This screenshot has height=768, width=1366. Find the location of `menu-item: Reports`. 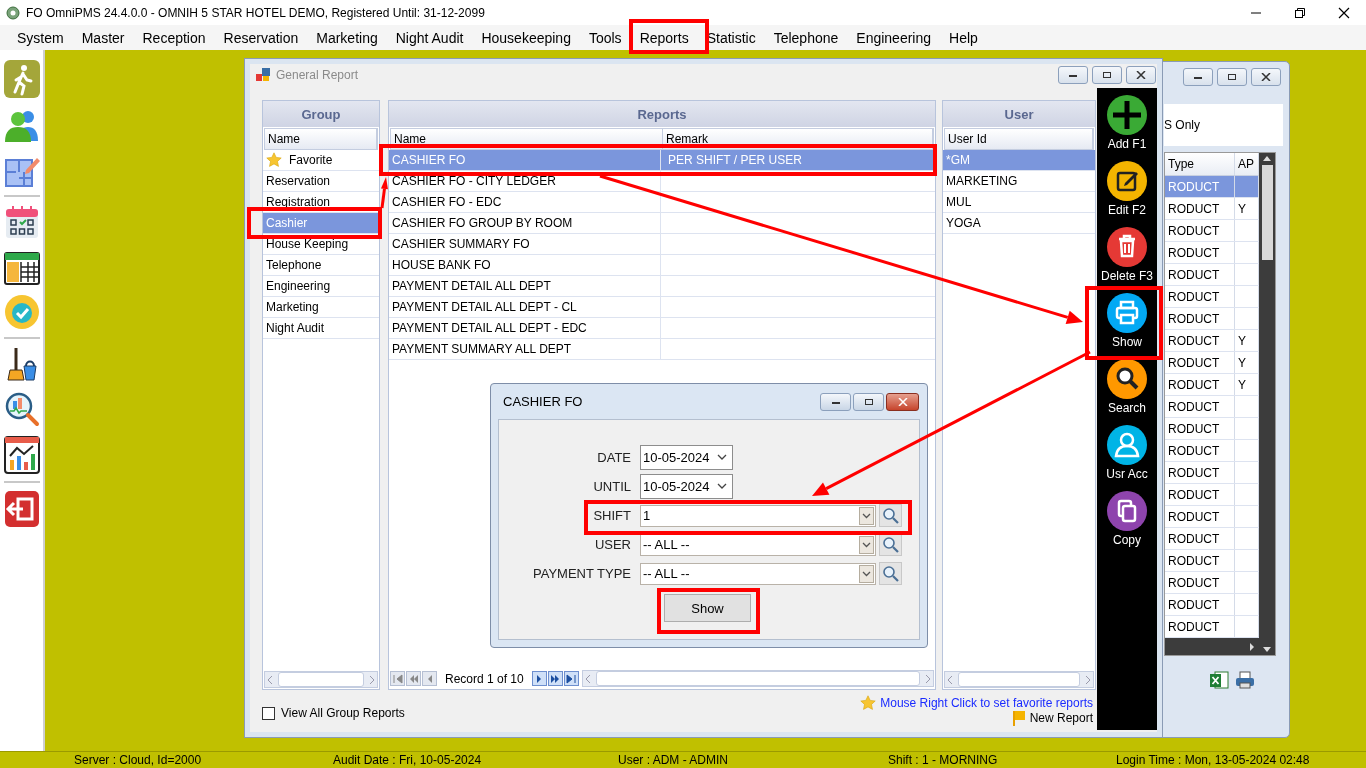

menu-item: Reports is located at coordinates (664, 37).